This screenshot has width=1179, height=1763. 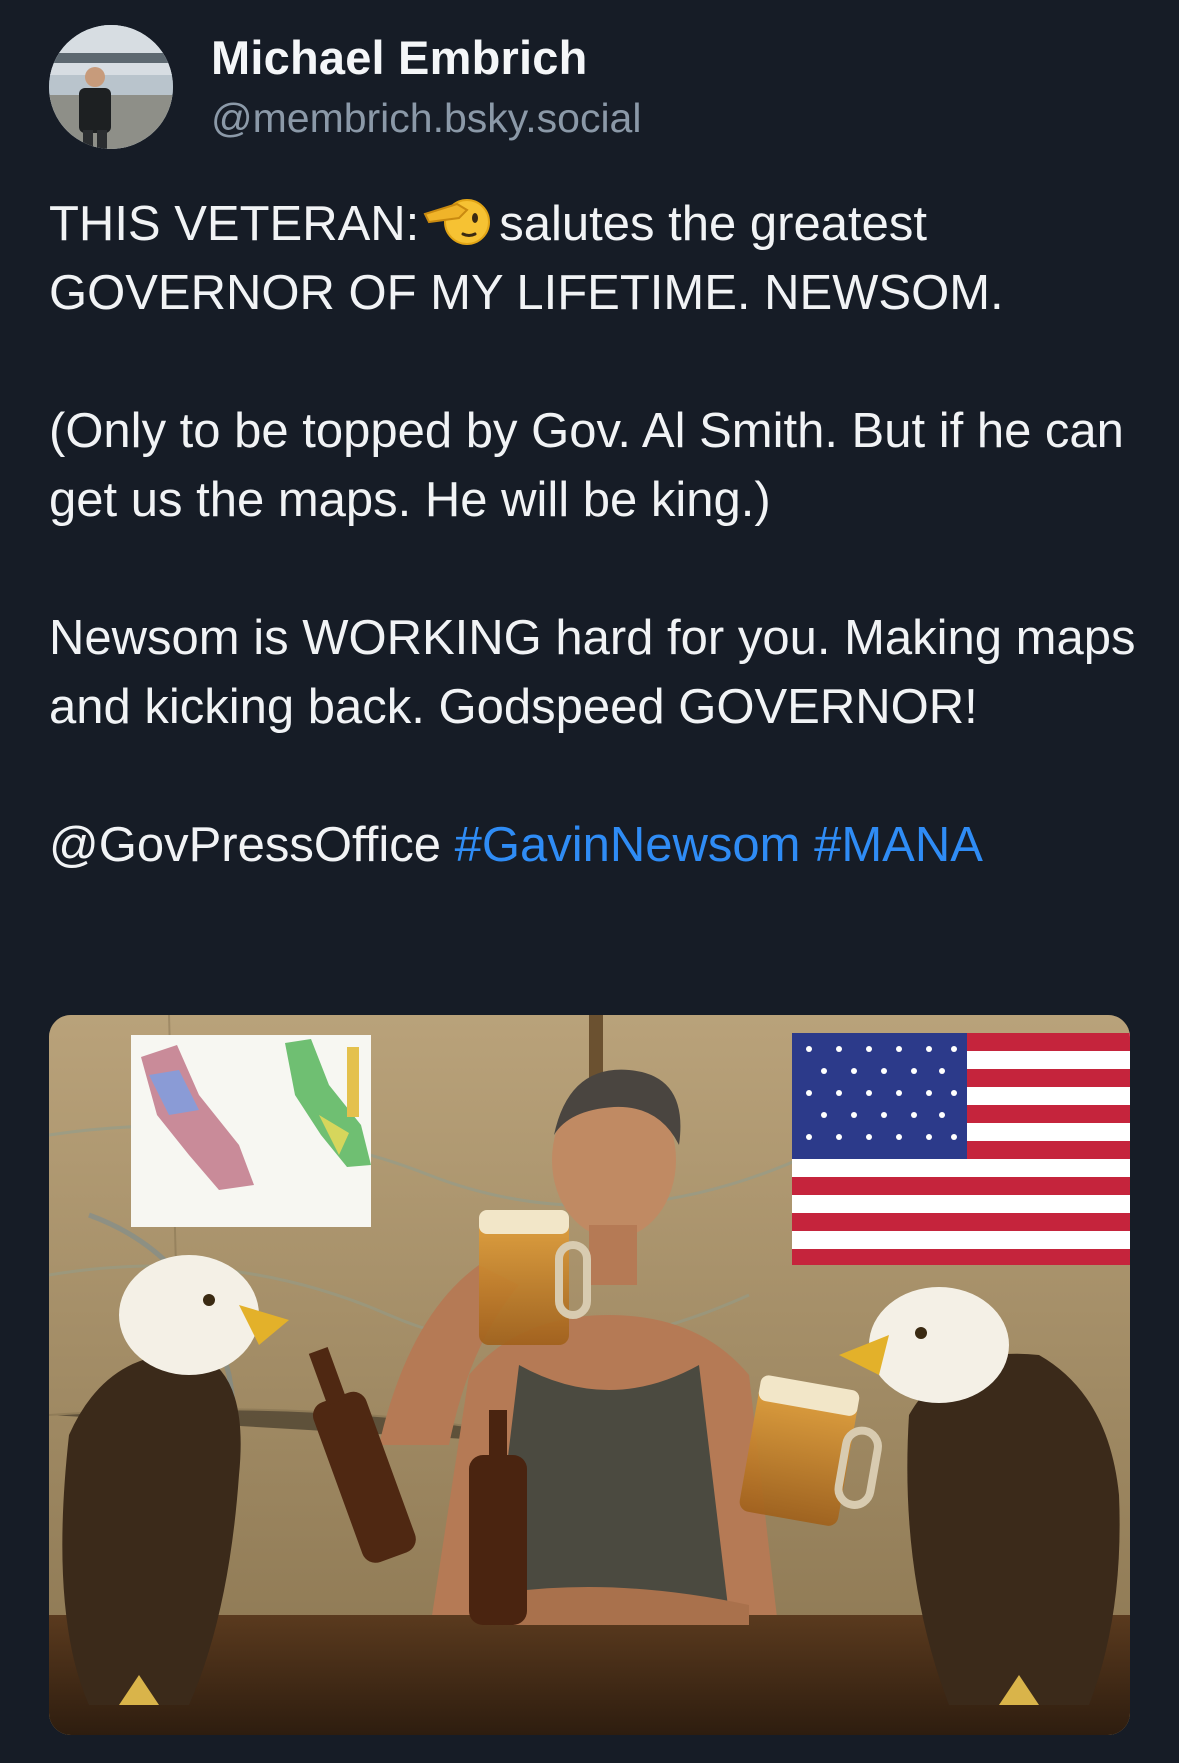 What do you see at coordinates (399, 57) in the screenshot?
I see `author-name: Michael Embrich` at bounding box center [399, 57].